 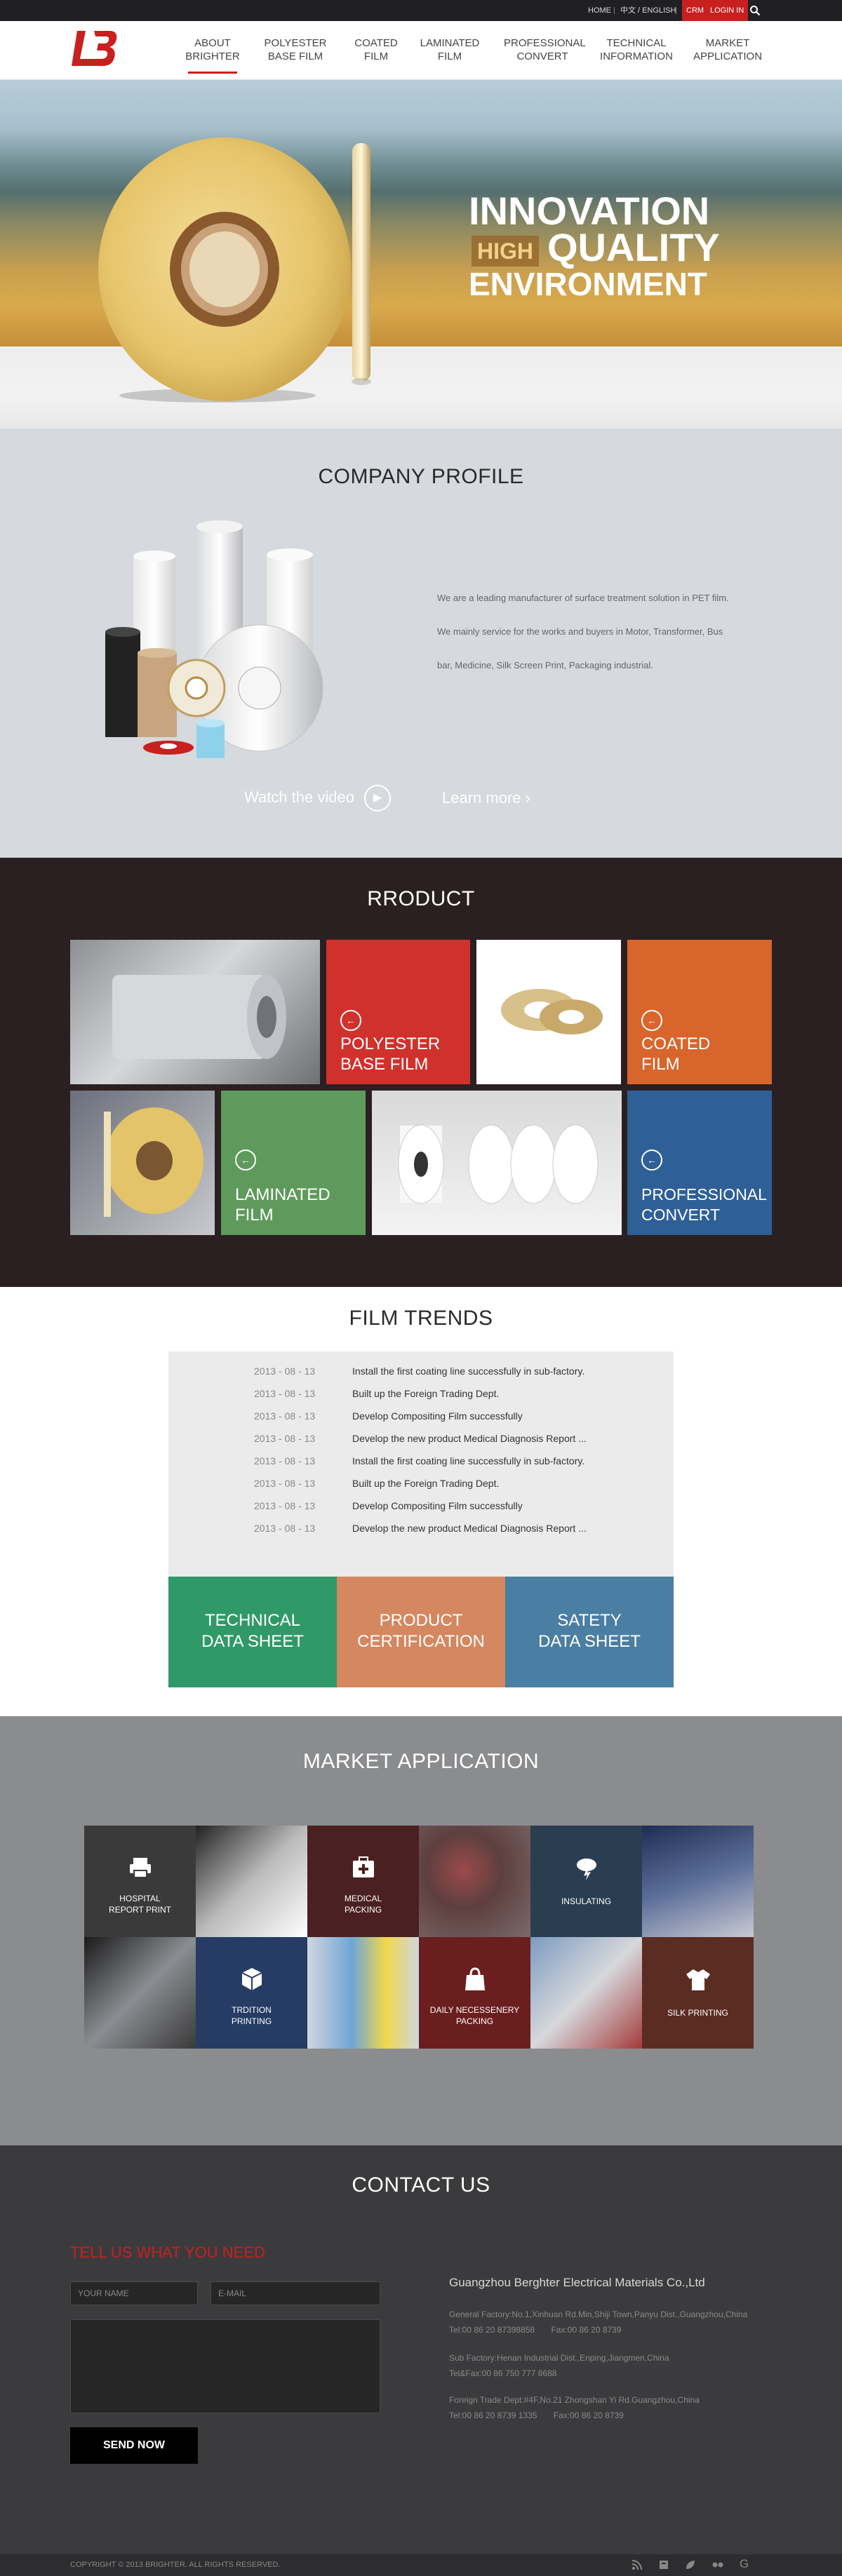 What do you see at coordinates (699, 1163) in the screenshot?
I see `tile-professional-convert: ← PROFESSIONAL CONVERT` at bounding box center [699, 1163].